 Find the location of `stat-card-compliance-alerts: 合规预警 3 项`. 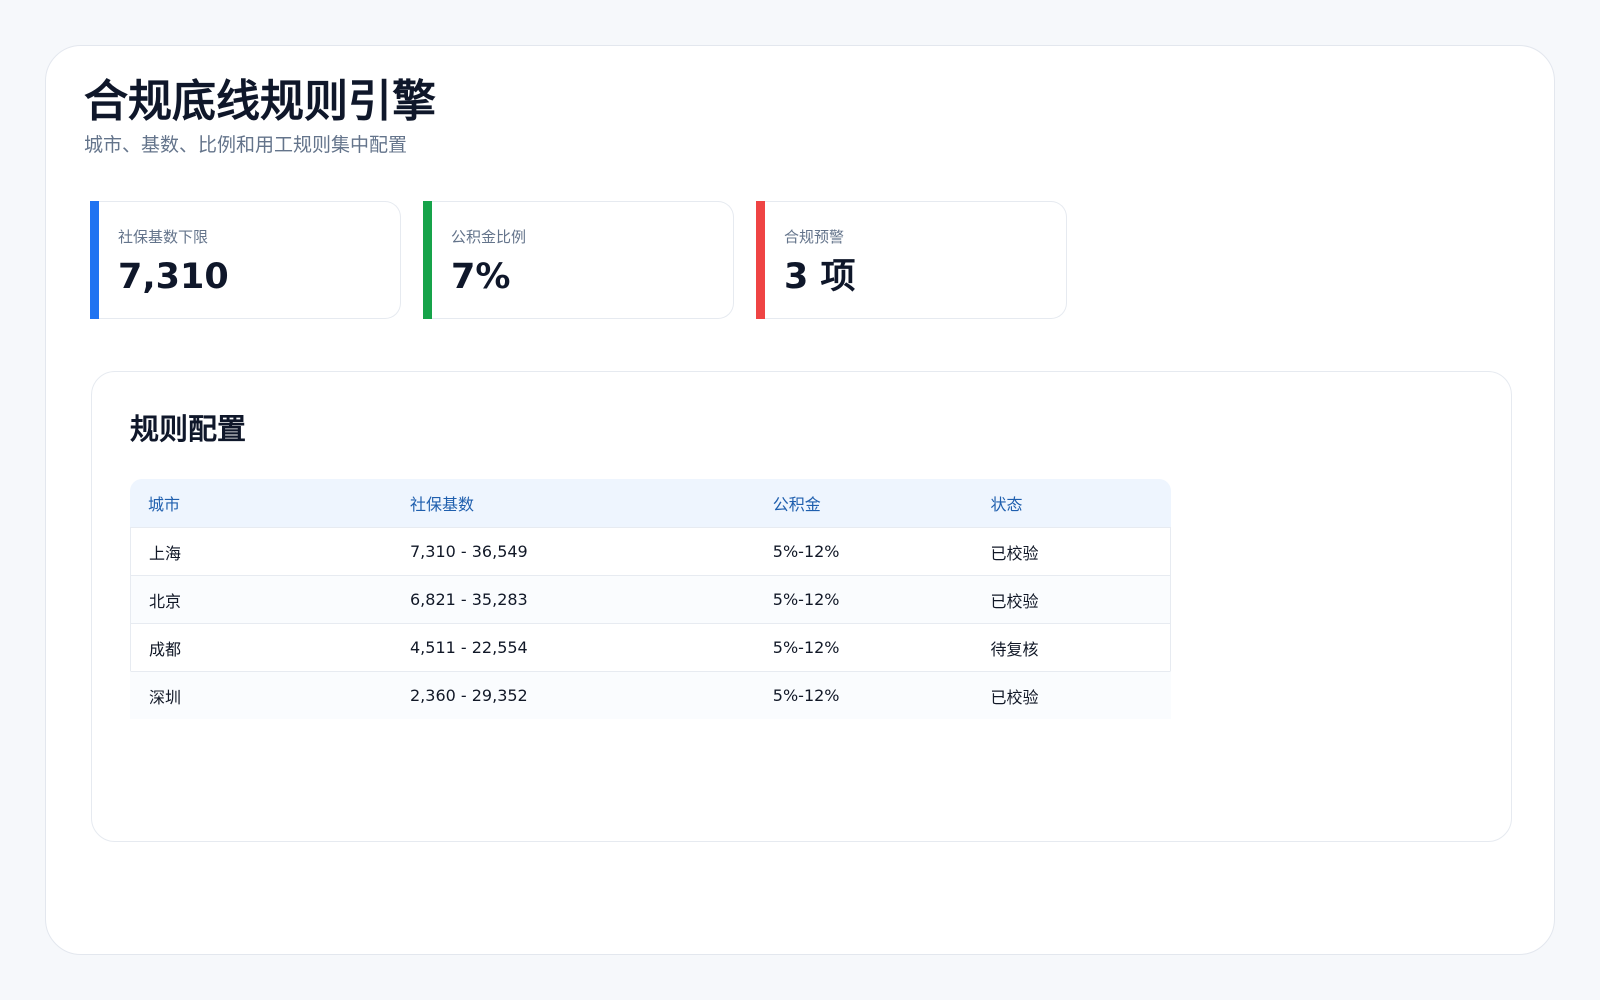

stat-card-compliance-alerts: 合规预警 3 项 is located at coordinates (911, 260).